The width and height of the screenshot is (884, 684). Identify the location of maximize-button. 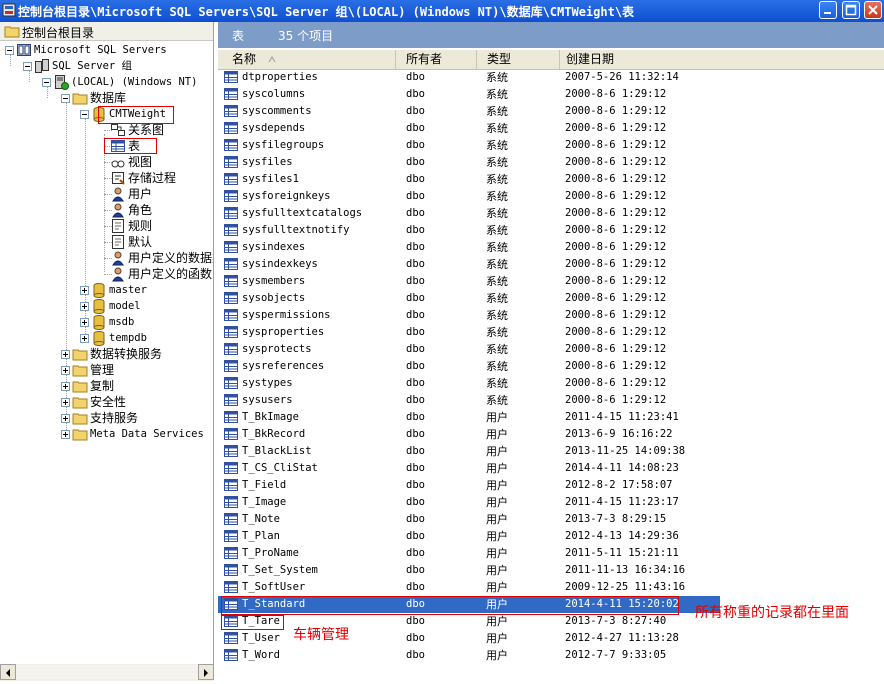
(851, 10).